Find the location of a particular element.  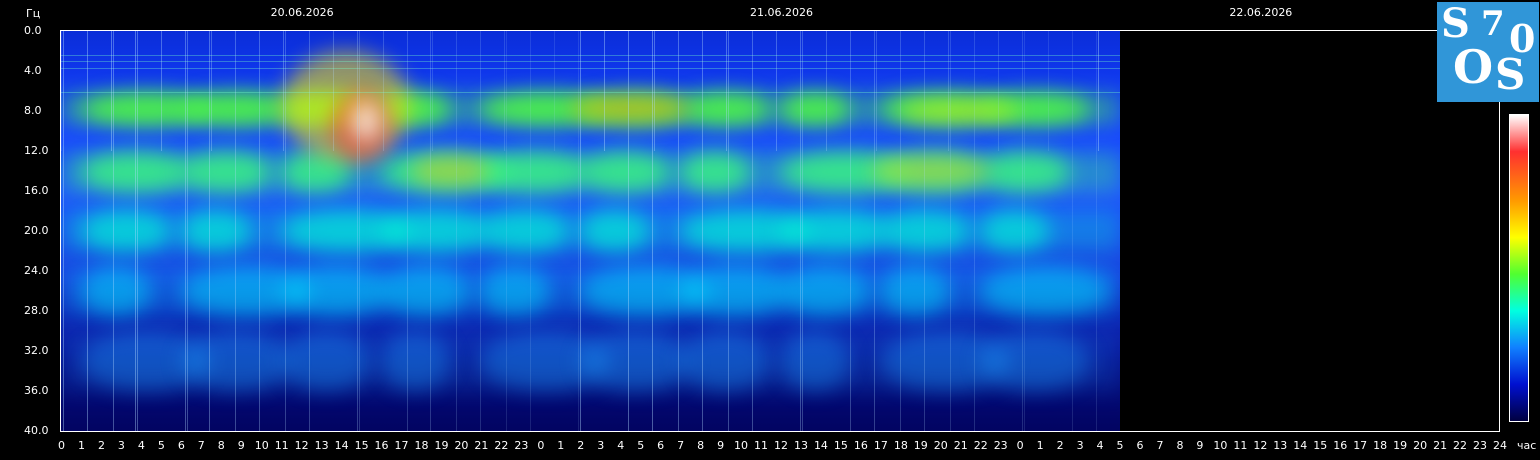

x-tick-label: 3 is located at coordinates (601, 445).